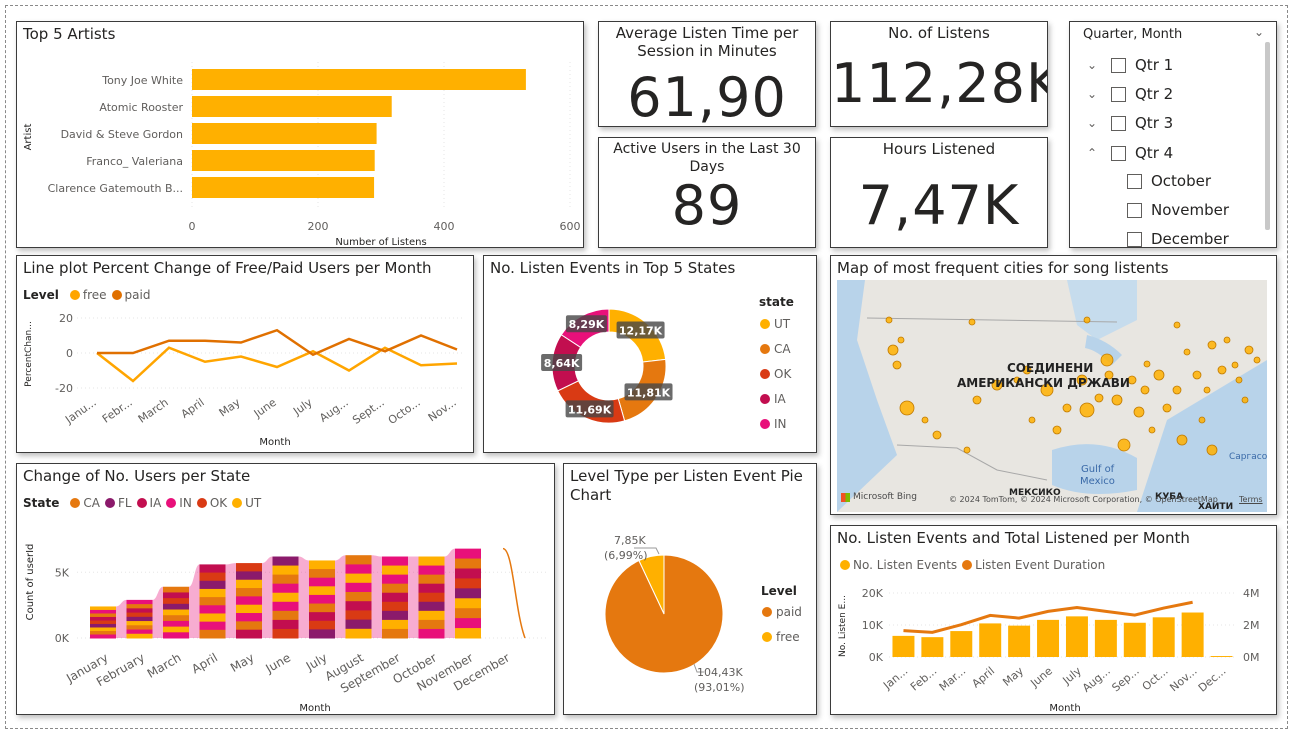  I want to click on pacific-ocean, so click(867, 396).